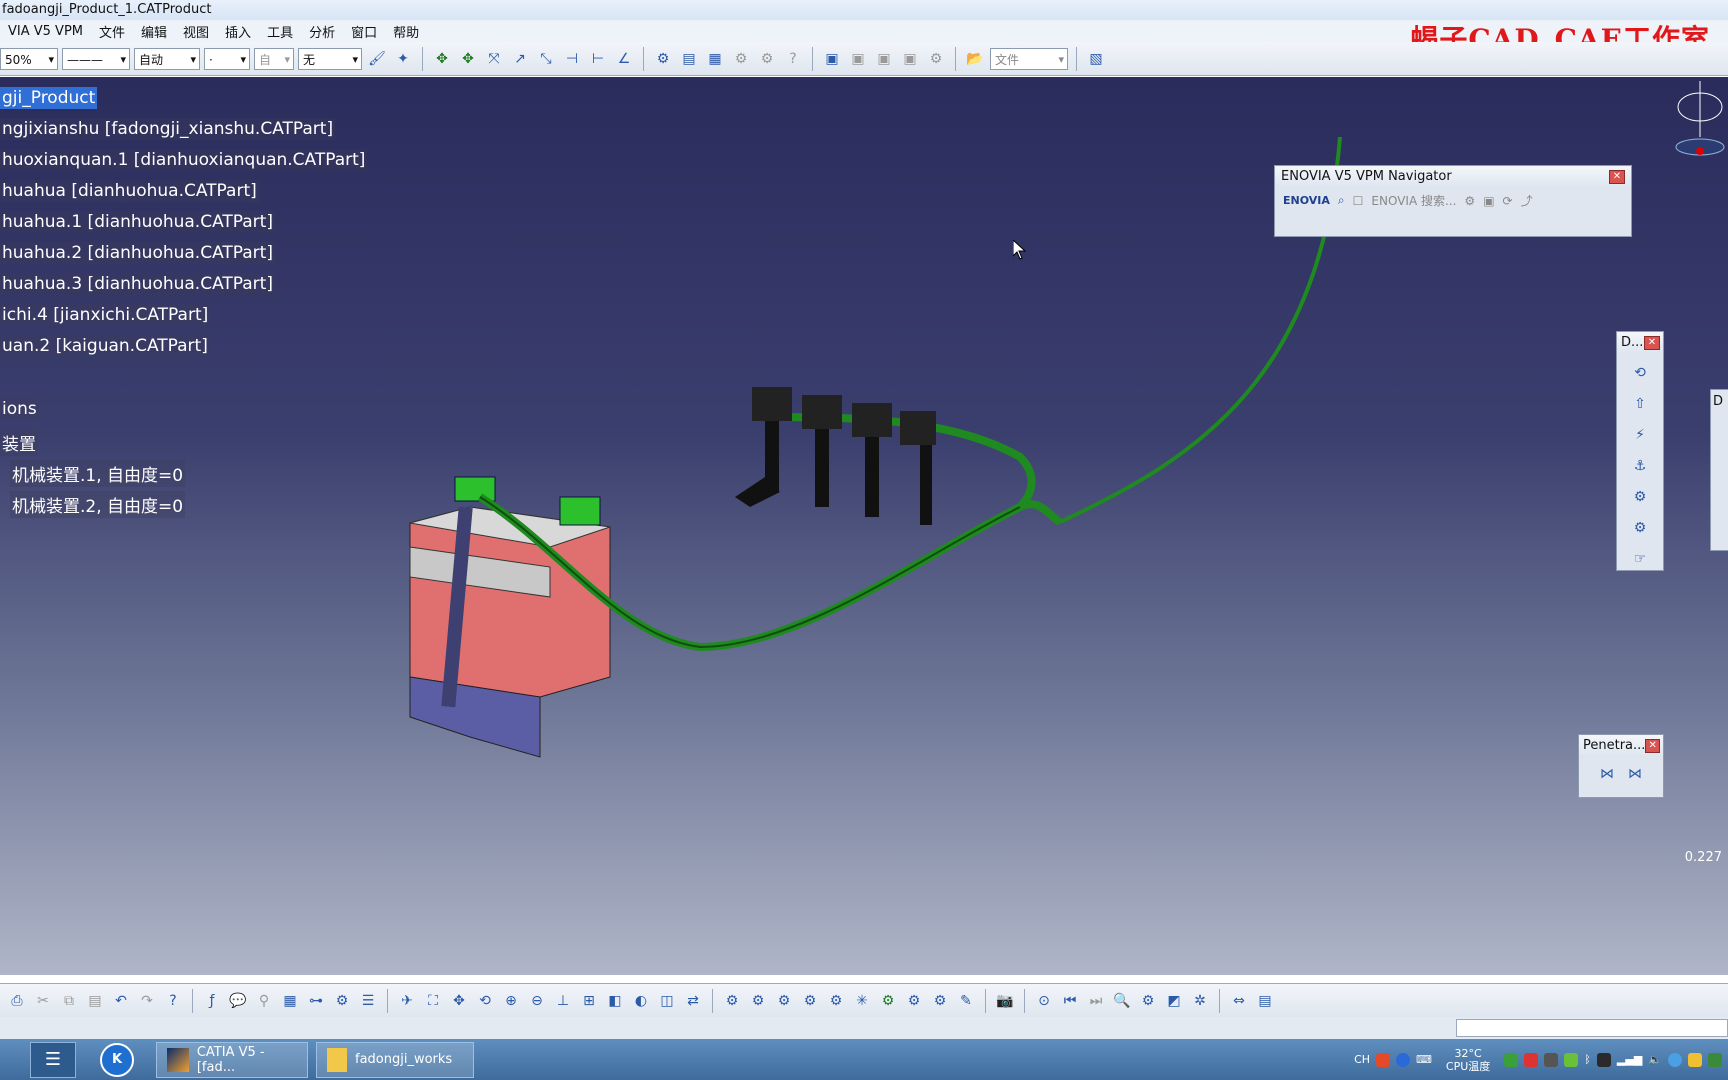  Describe the element at coordinates (1200, 1001) in the screenshot. I see `light-icon: ✲` at that location.